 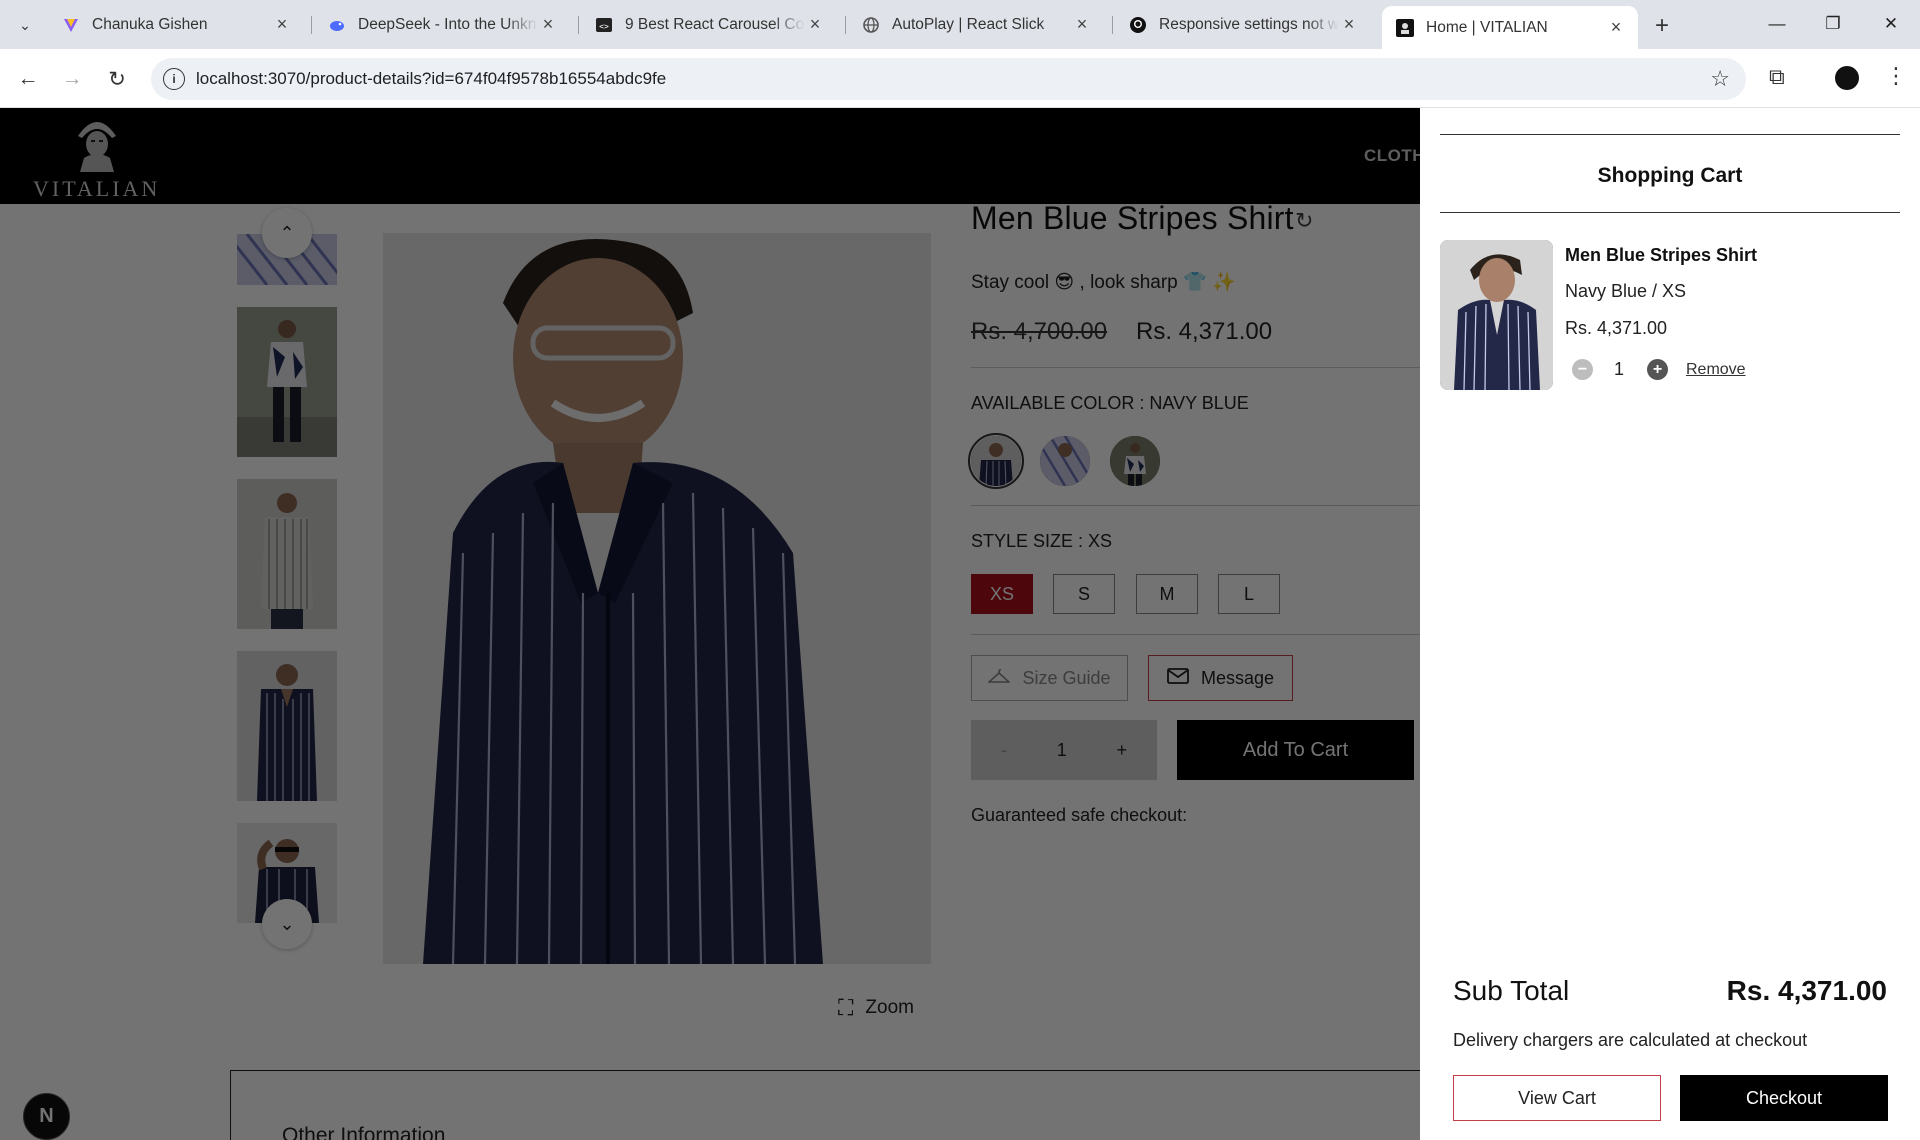 What do you see at coordinates (28, 79) in the screenshot?
I see `back-icon: ←` at bounding box center [28, 79].